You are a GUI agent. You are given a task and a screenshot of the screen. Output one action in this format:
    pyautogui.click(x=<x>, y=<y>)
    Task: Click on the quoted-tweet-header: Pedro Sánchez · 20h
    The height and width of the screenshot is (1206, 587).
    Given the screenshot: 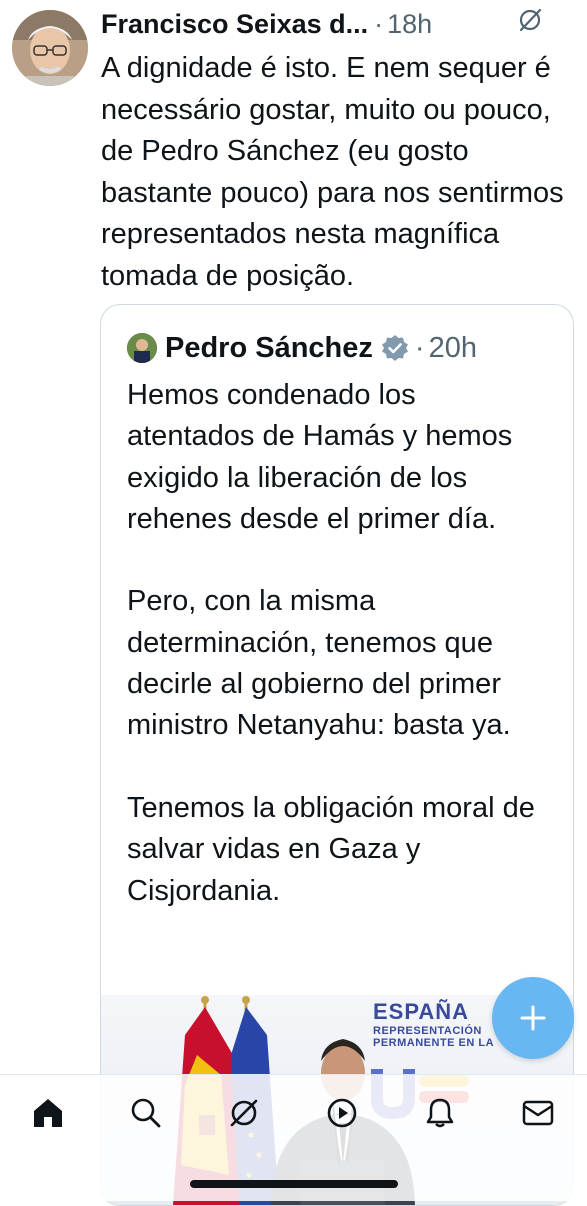 What is the action you would take?
    pyautogui.click(x=302, y=348)
    